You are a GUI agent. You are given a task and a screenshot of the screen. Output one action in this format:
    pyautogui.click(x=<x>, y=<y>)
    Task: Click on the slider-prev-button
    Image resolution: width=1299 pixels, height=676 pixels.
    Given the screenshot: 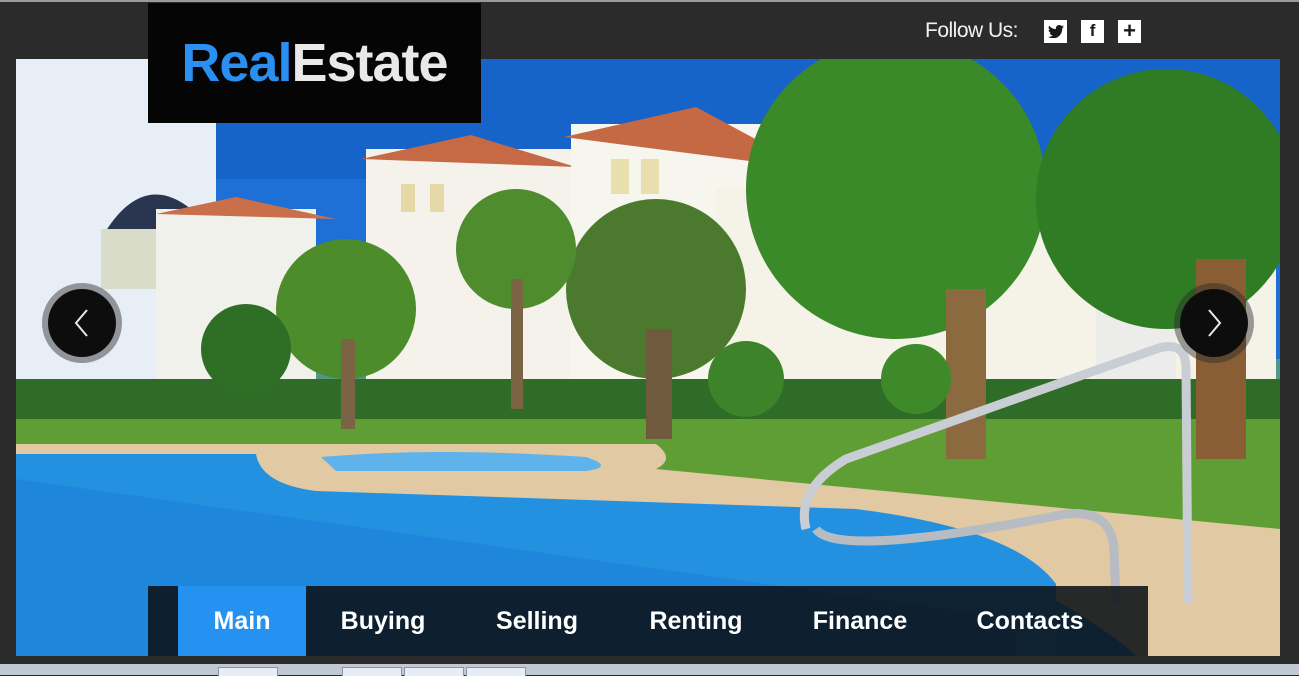 What is the action you would take?
    pyautogui.click(x=82, y=323)
    